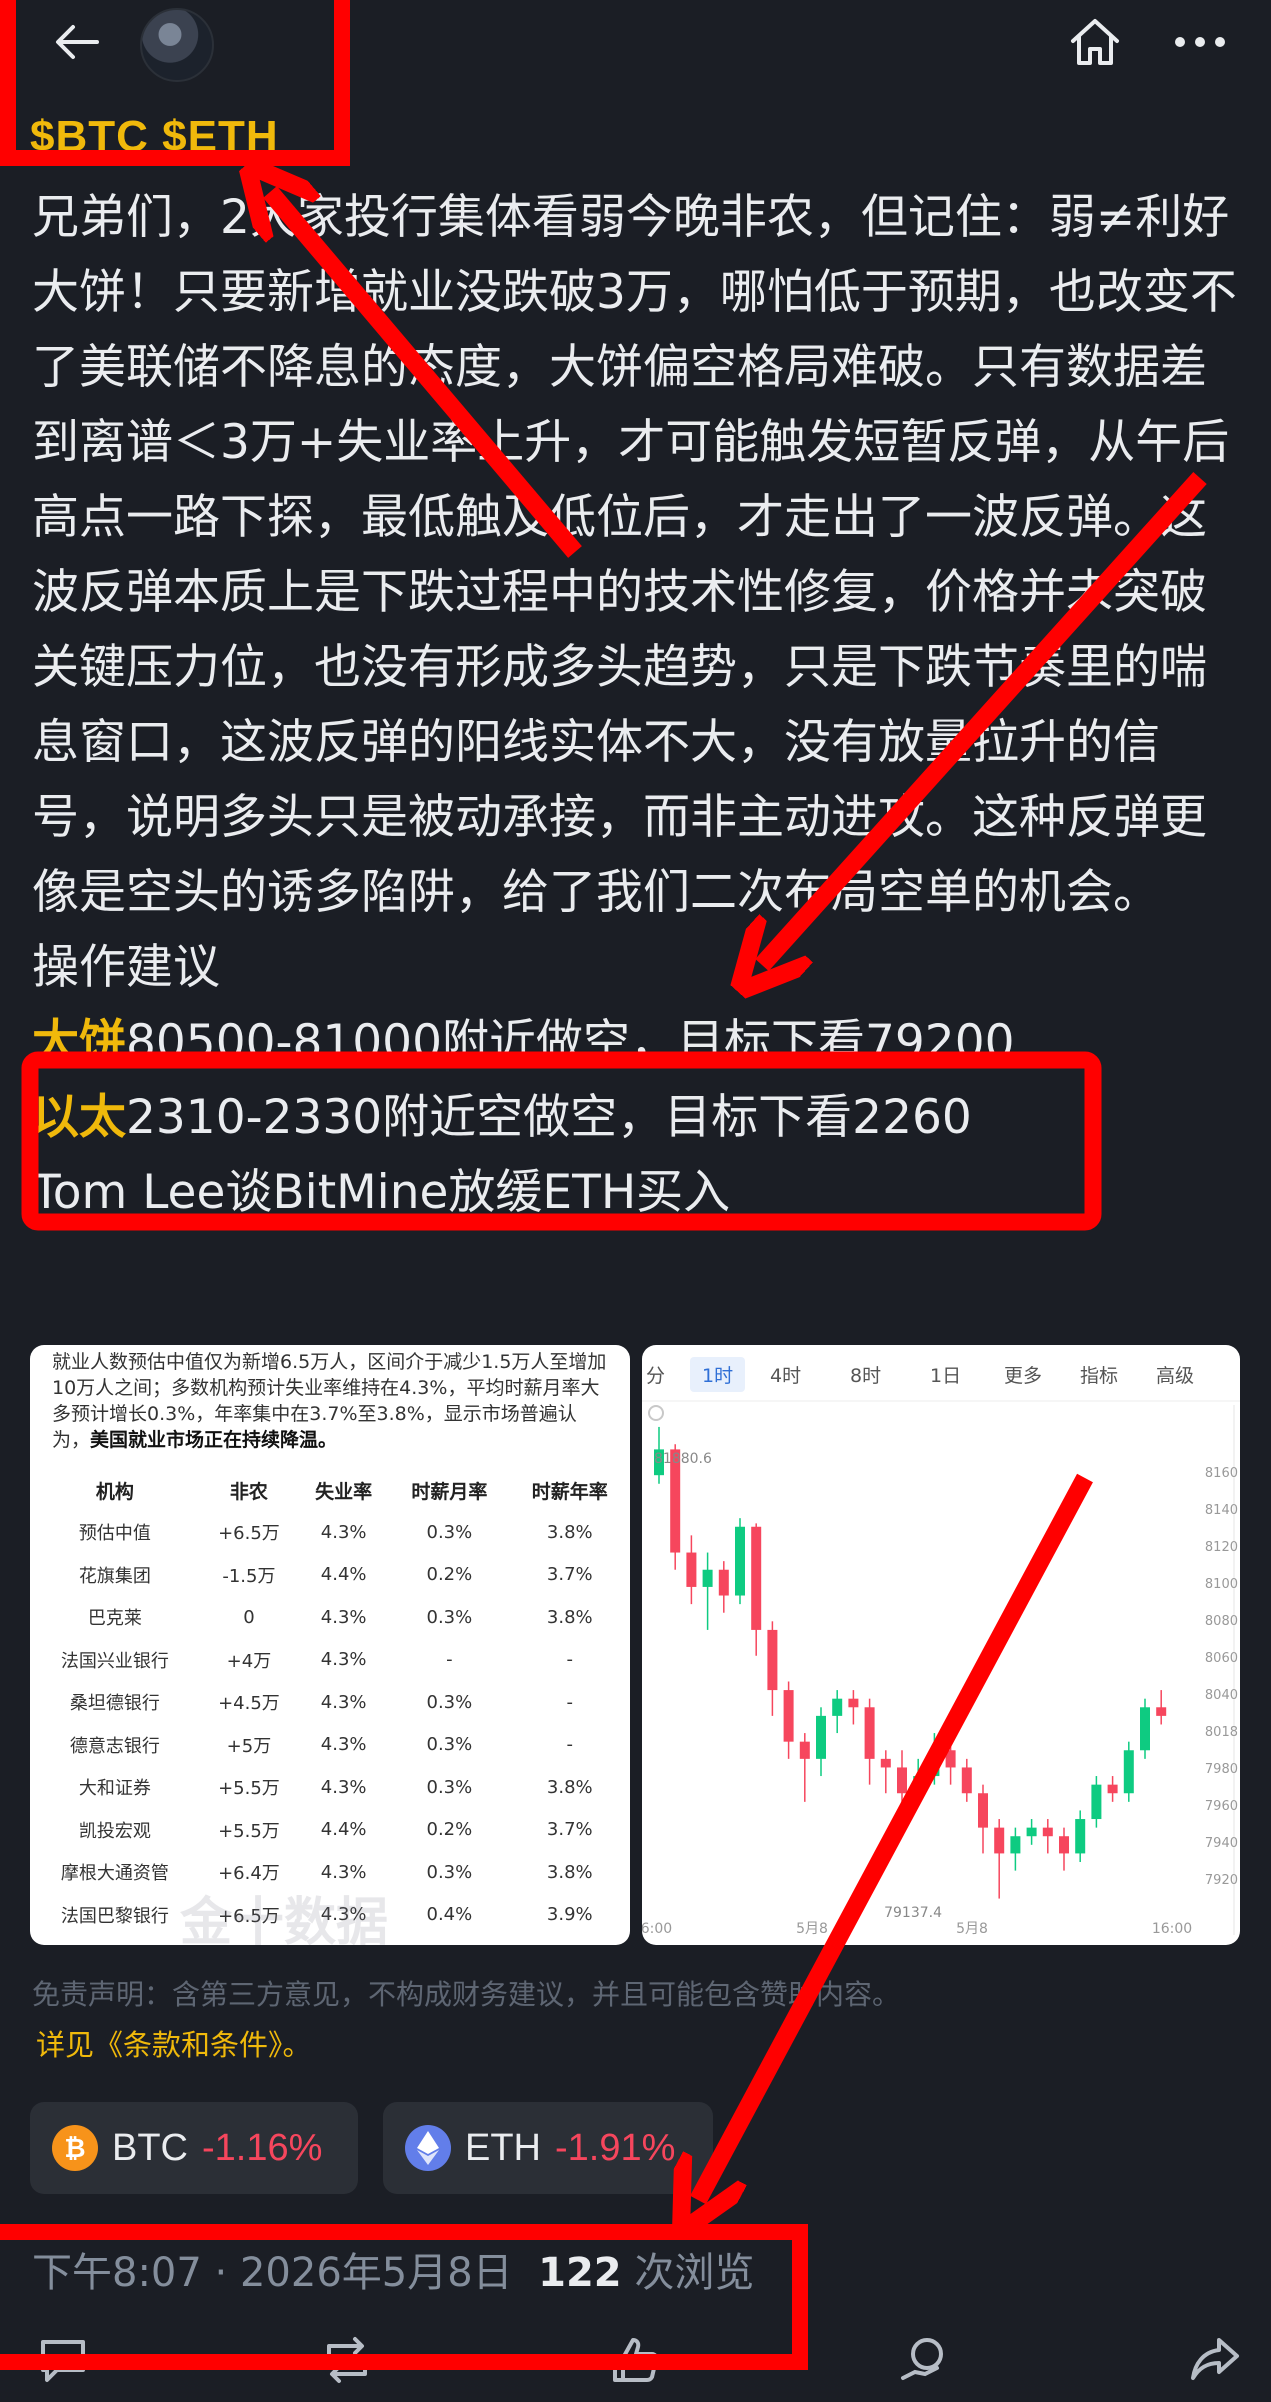 This screenshot has height=2402, width=1271. Describe the element at coordinates (284, 1919) in the screenshot. I see `table-watermark: 金十数据` at that location.